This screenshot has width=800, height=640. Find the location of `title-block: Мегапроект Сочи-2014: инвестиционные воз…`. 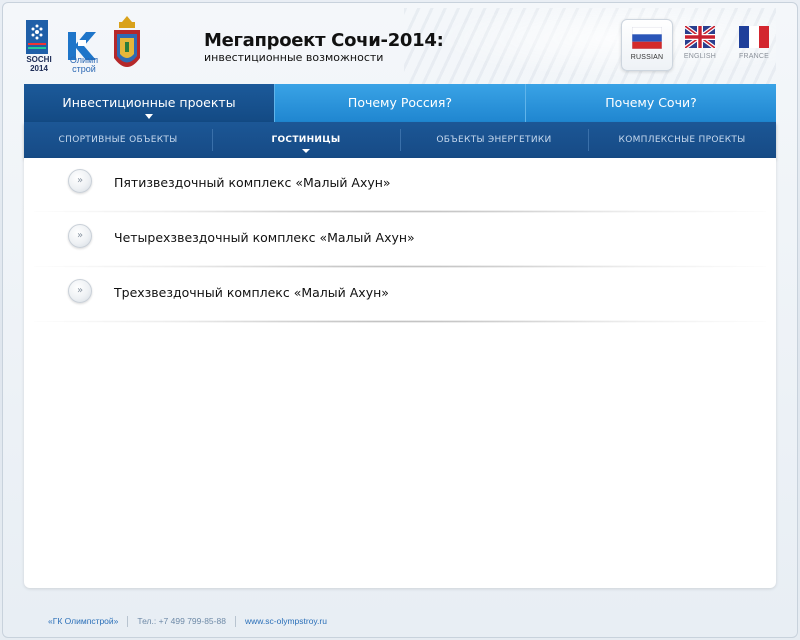

title-block: Мегапроект Сочи-2014: инвестиционные воз… is located at coordinates (334, 47).